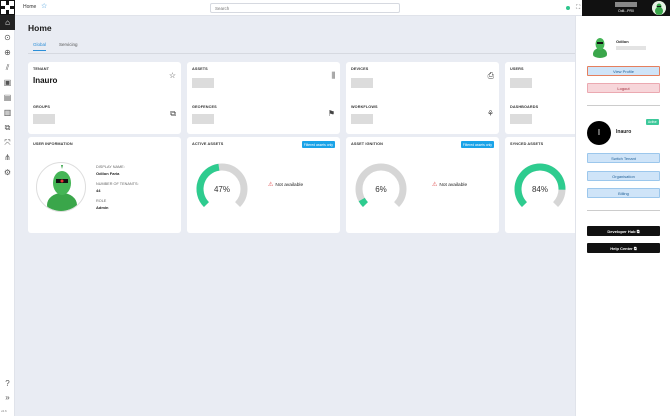 Image resolution: width=670 pixels, height=416 pixels. What do you see at coordinates (42, 107) in the screenshot?
I see `card-label: GROUPS` at bounding box center [42, 107].